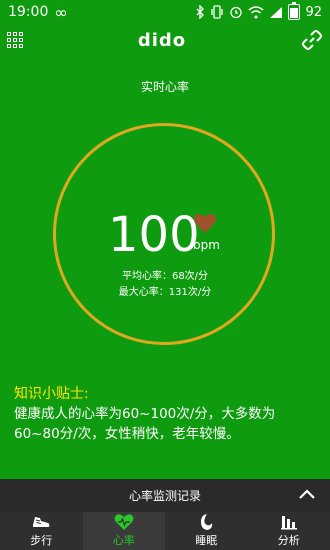  I want to click on tips-line-2: 60~80分/次，女性稍快，老年较慢。, so click(127, 434).